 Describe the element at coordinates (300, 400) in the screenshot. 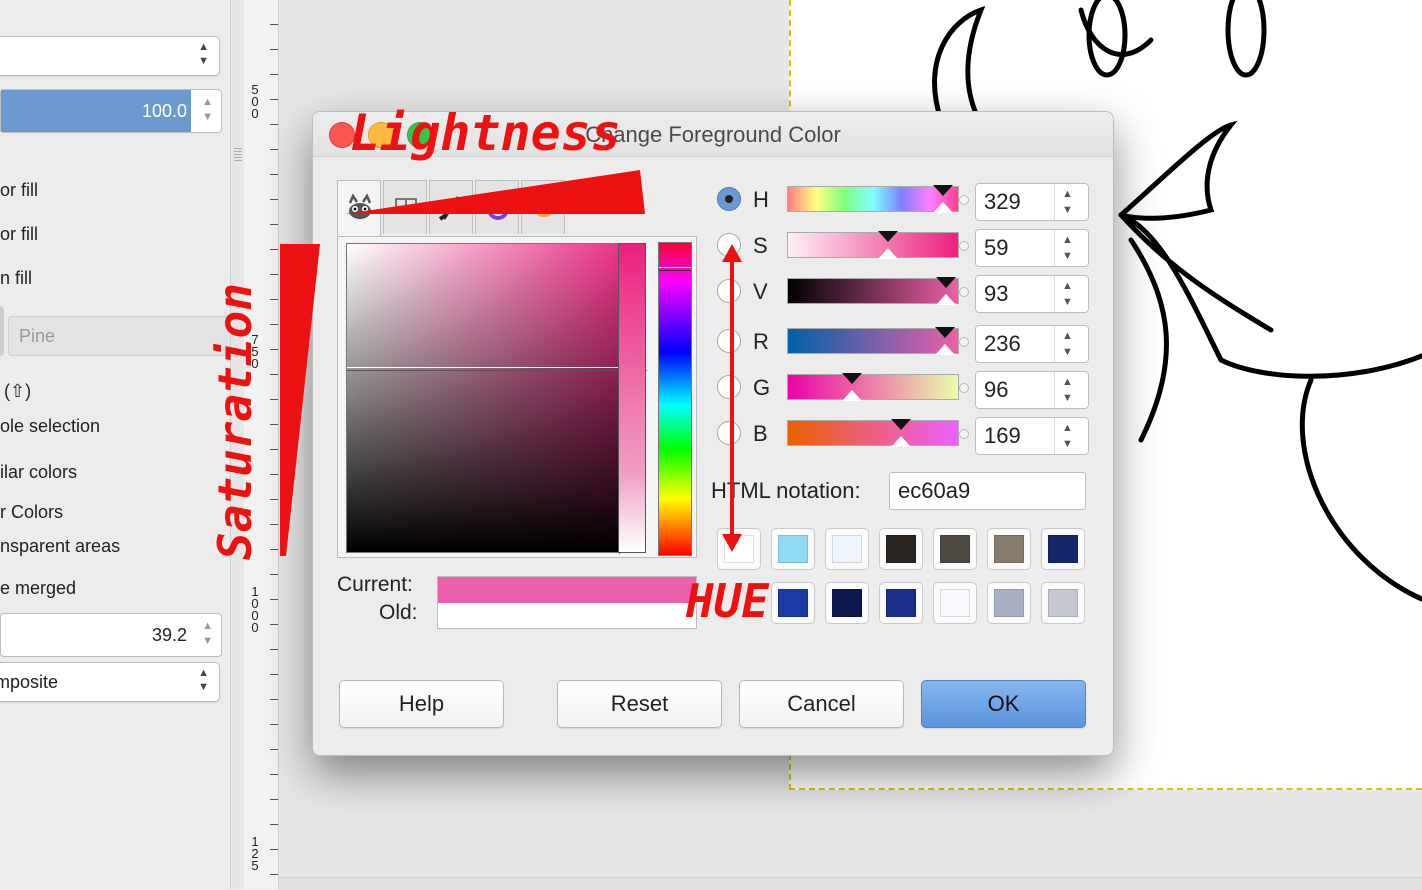

I see `saturation-wedge` at that location.